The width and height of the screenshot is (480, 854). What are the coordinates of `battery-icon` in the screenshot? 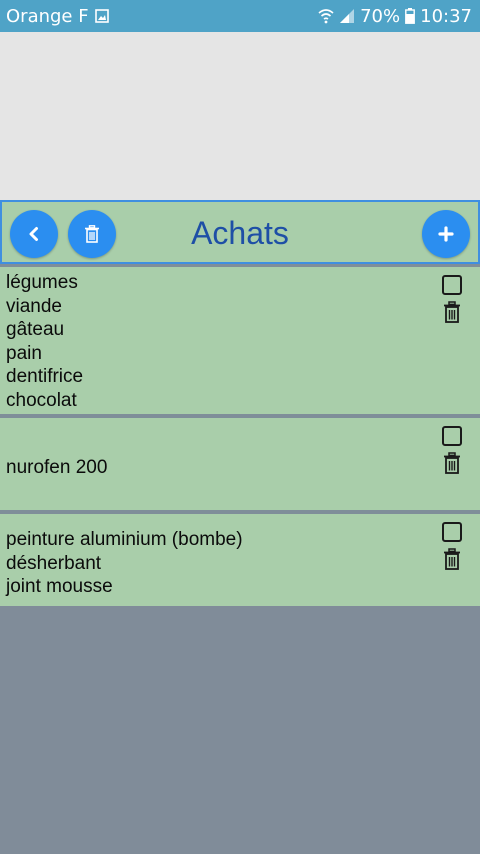 It's located at (410, 16).